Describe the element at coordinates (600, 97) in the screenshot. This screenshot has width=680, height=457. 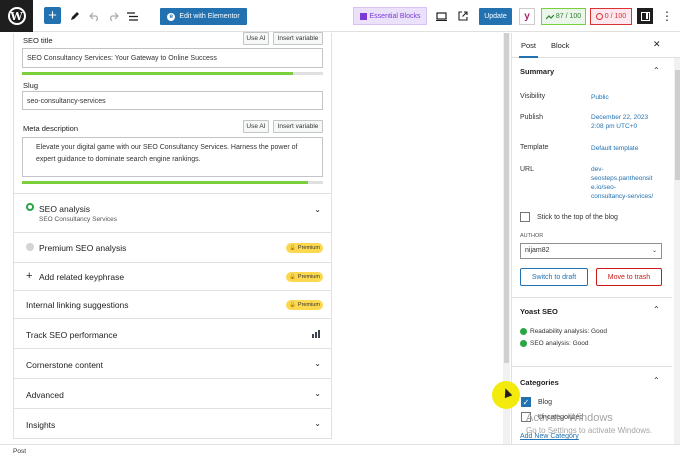
I see `visibility-value: Public` at that location.